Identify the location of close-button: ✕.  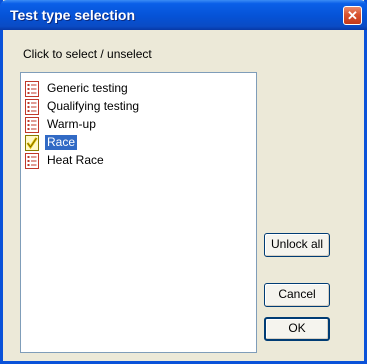
(352, 15).